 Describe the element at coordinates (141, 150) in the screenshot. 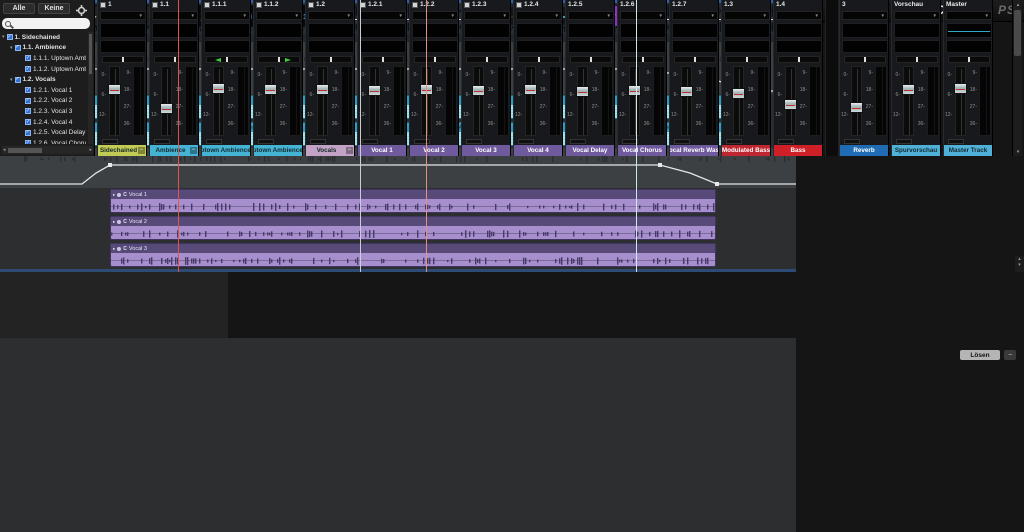

I see `strip-collapse-button: −` at that location.